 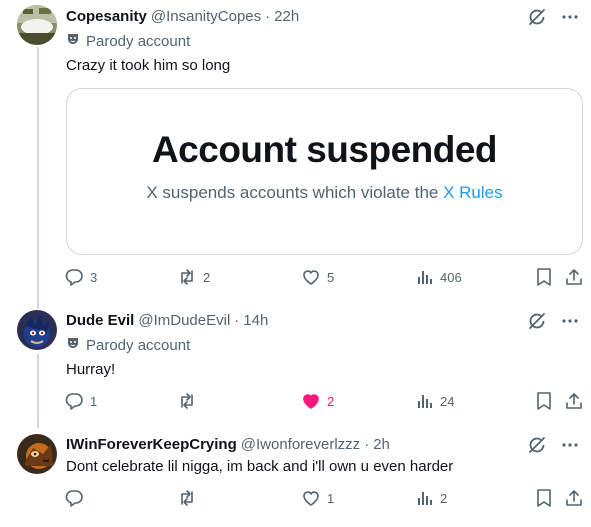 What do you see at coordinates (331, 498) in the screenshot?
I see `like-count: 1` at bounding box center [331, 498].